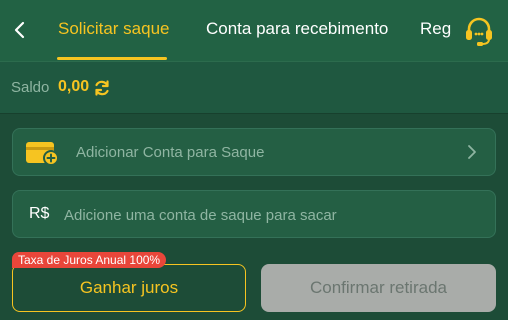 The width and height of the screenshot is (508, 320). Describe the element at coordinates (297, 29) in the screenshot. I see `tab-conta-para-recebimento: Conta para recebimento` at that location.